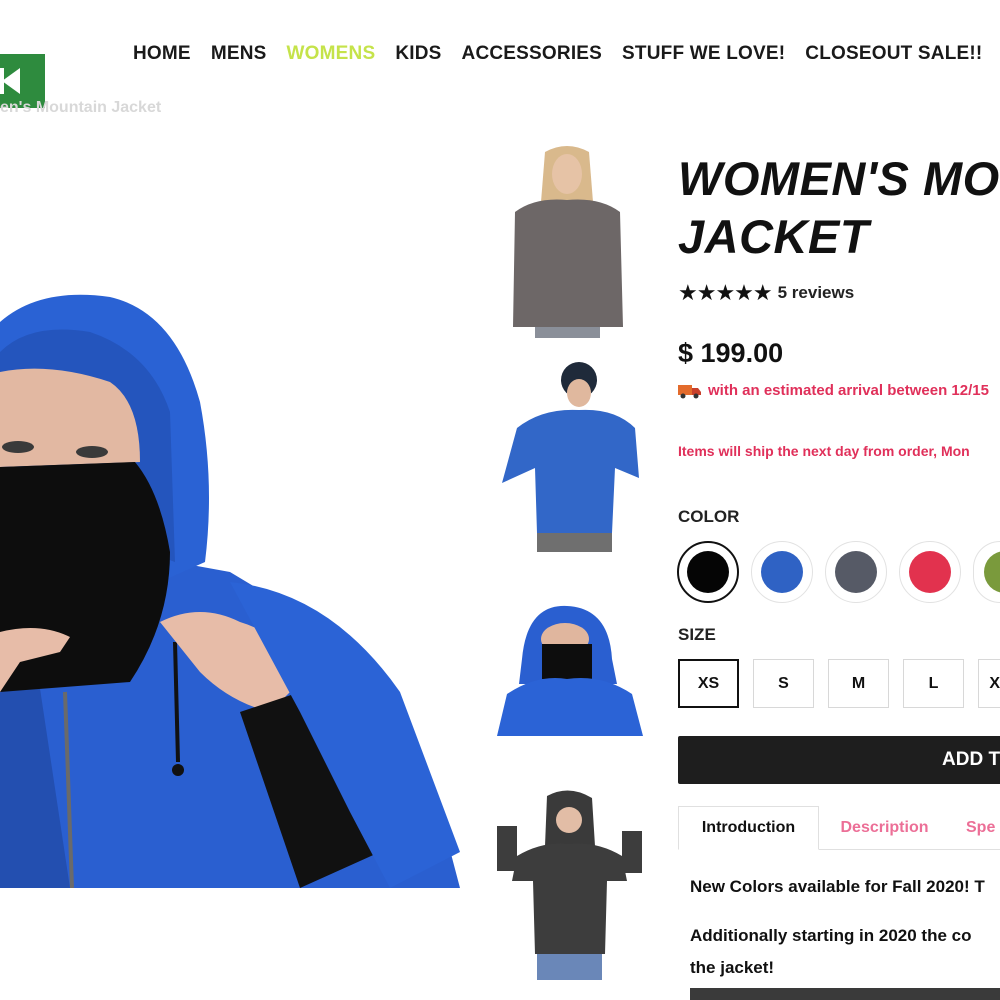  Describe the element at coordinates (837, 886) in the screenshot. I see `intro-line-1: New Colors available for Fall 2020! T` at that location.